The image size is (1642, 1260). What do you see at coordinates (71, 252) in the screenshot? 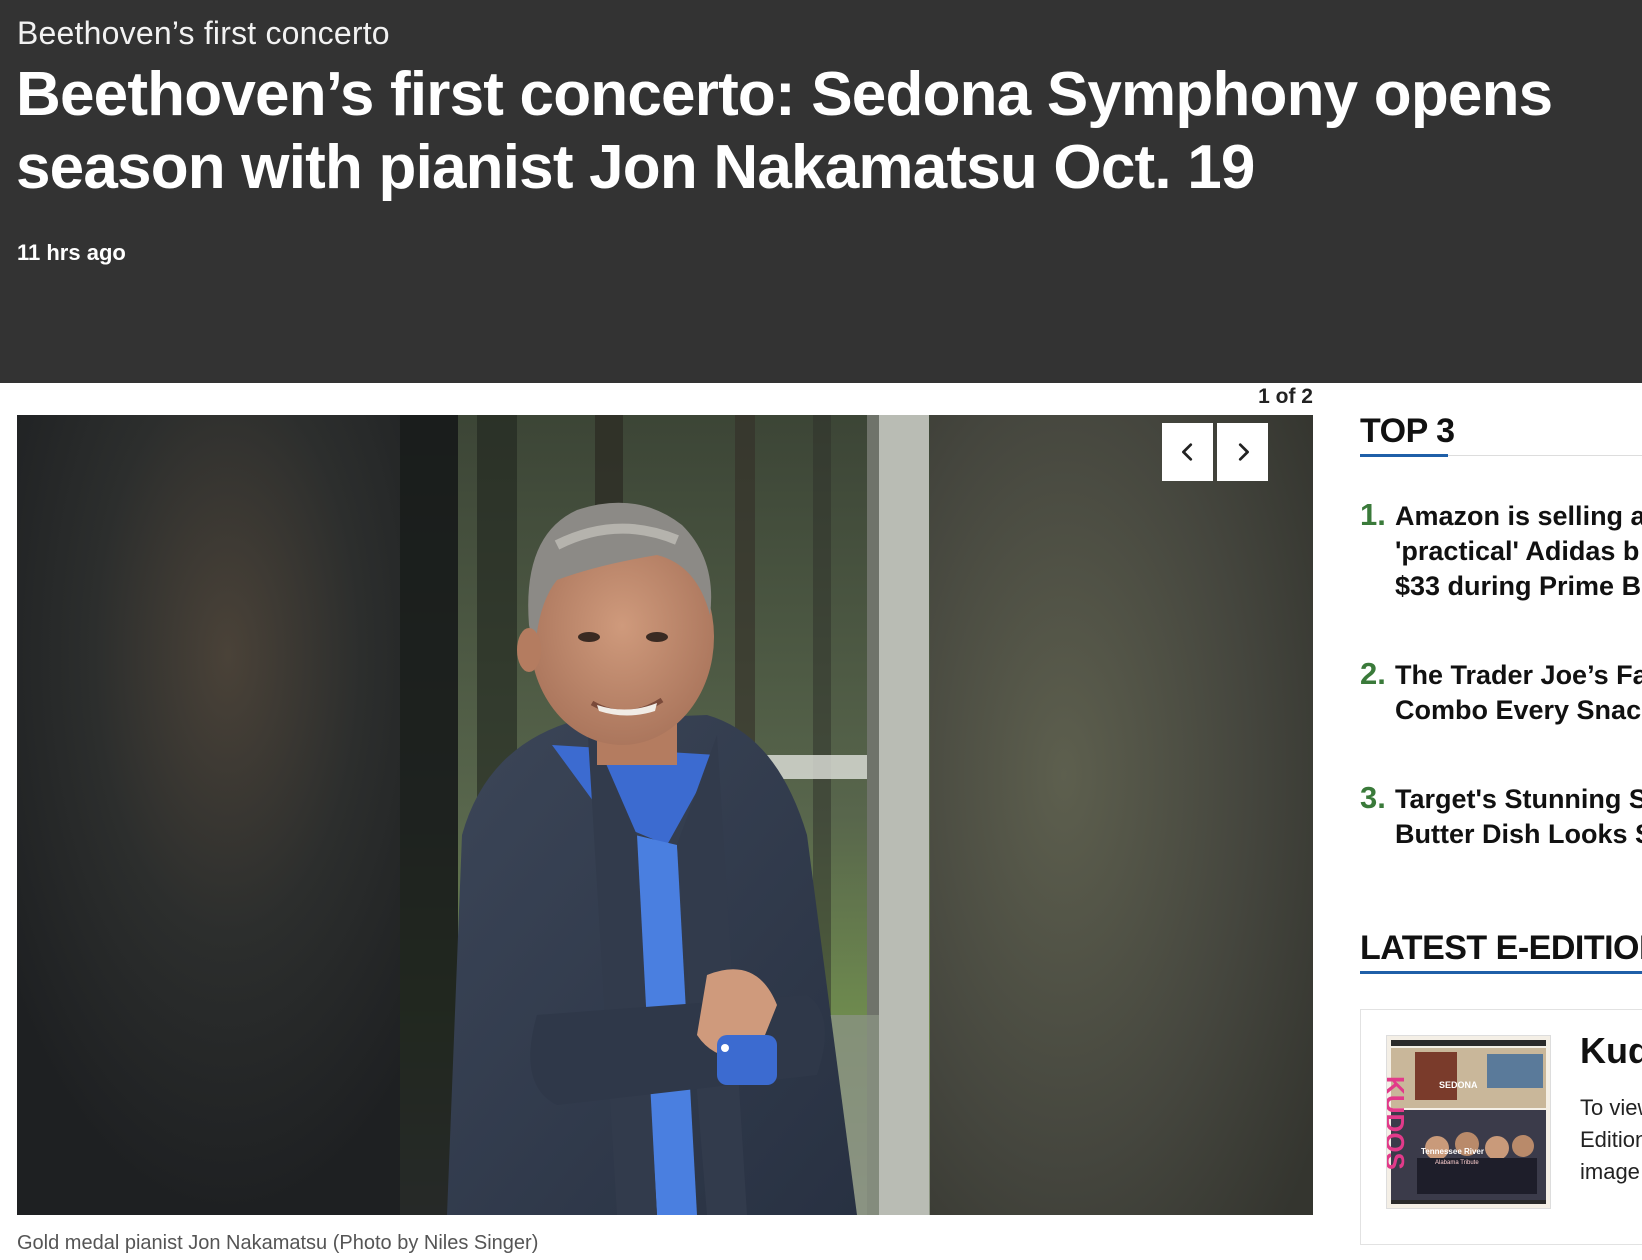
I see `article-timestamp: 11 hrs ago` at bounding box center [71, 252].